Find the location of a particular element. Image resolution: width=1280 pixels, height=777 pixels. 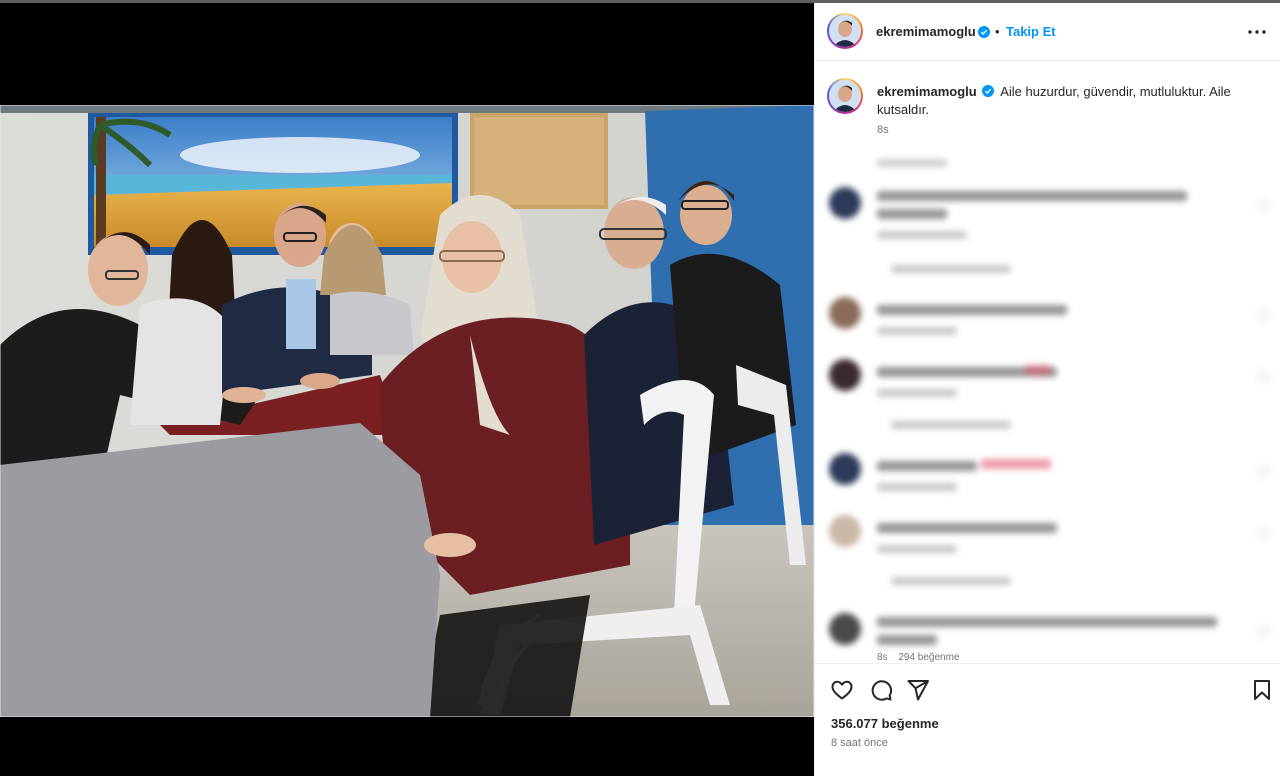

bookmark-icon is located at coordinates (1262, 690).